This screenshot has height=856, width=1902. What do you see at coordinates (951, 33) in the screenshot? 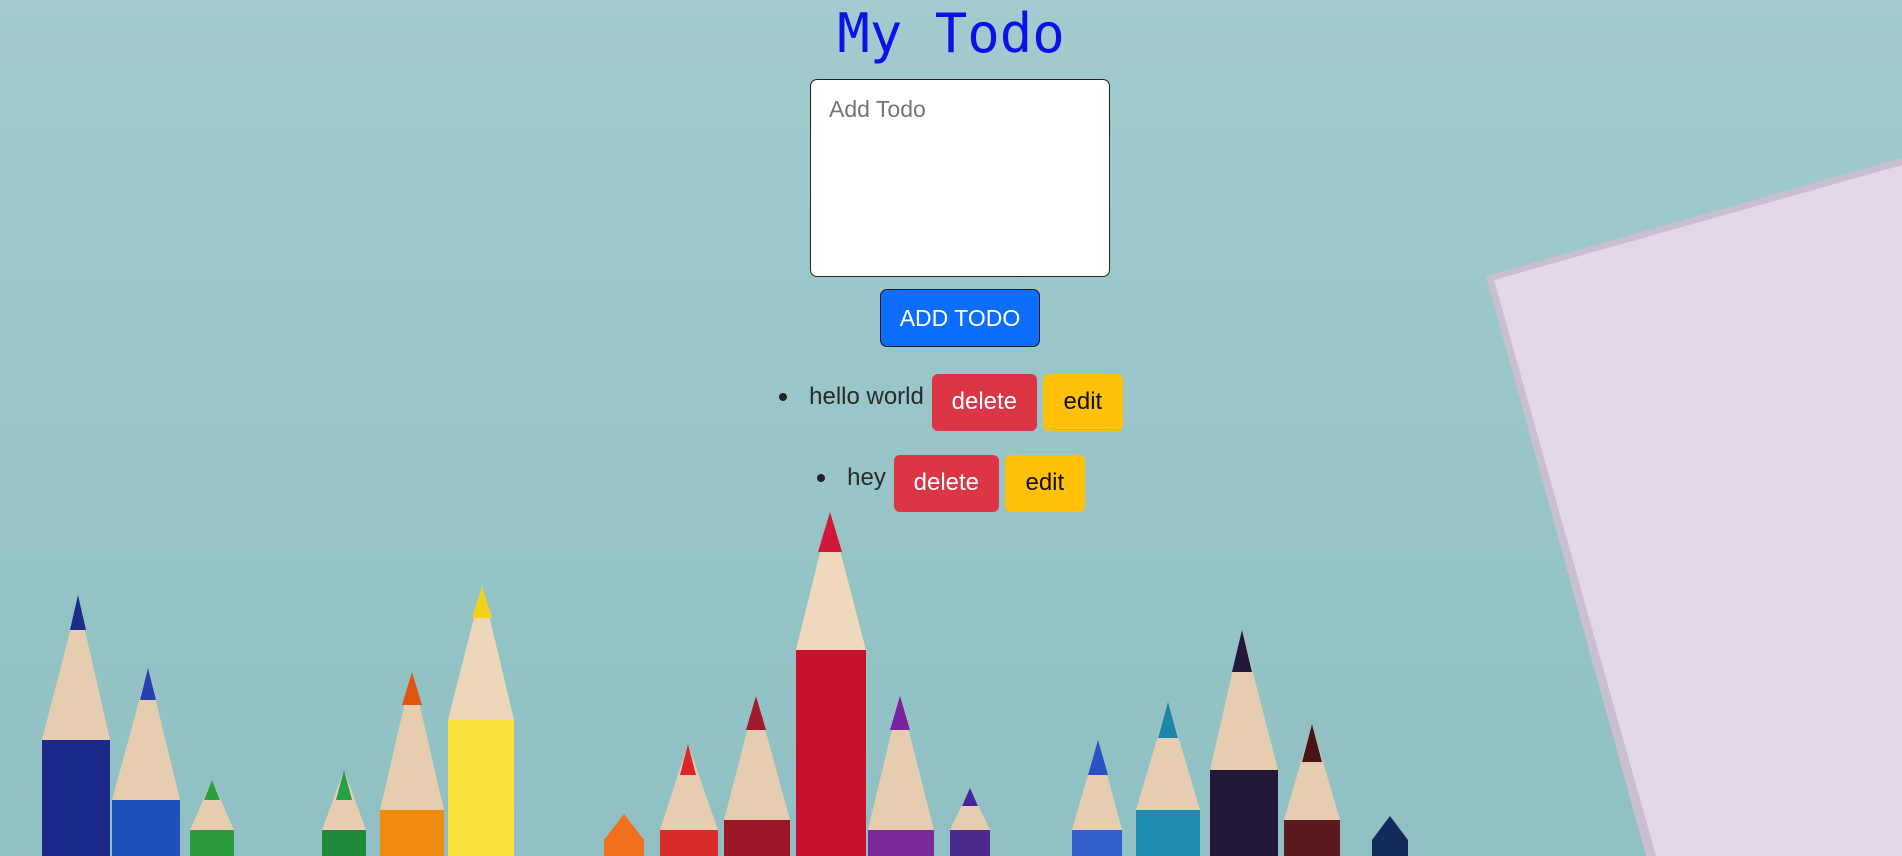
I see `page-title: My Todo` at bounding box center [951, 33].